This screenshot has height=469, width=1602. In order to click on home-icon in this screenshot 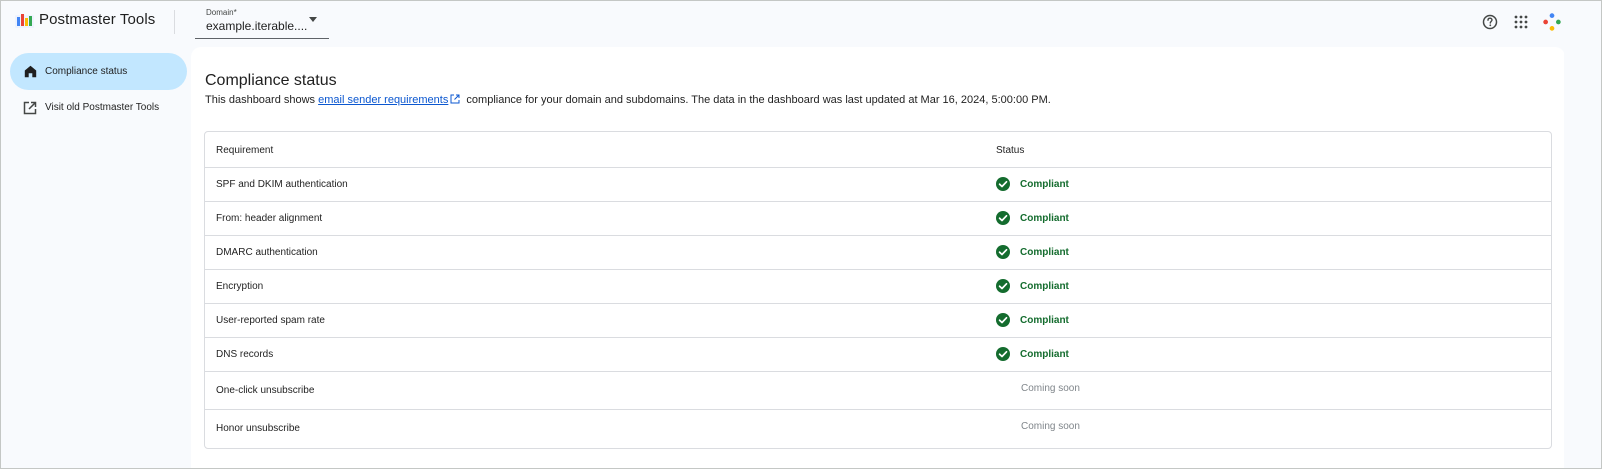, I will do `click(30, 72)`.